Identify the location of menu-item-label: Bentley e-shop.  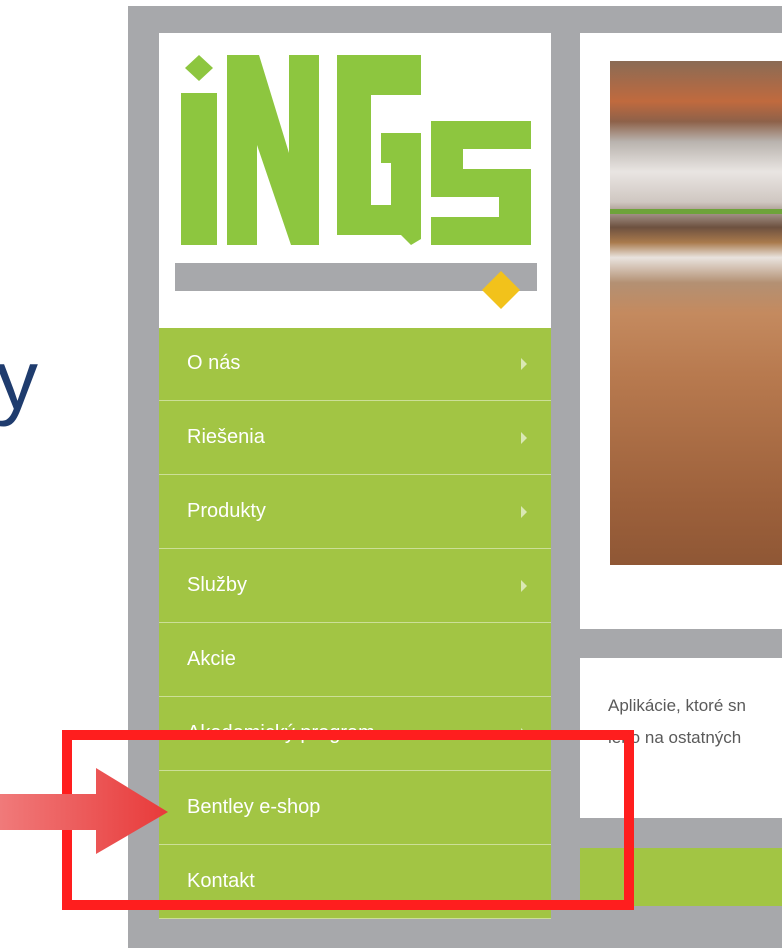
(254, 807).